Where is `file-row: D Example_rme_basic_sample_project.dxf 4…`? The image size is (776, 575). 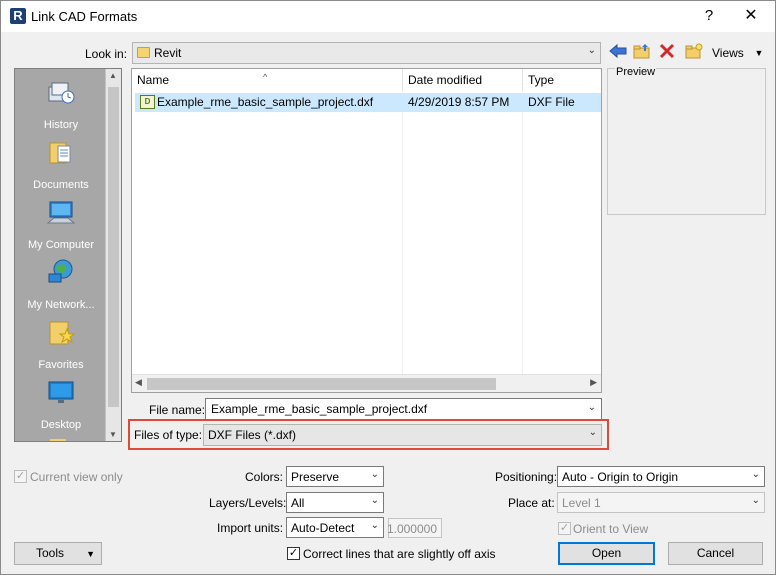
file-row: D Example_rme_basic_sample_project.dxf 4… is located at coordinates (368, 102).